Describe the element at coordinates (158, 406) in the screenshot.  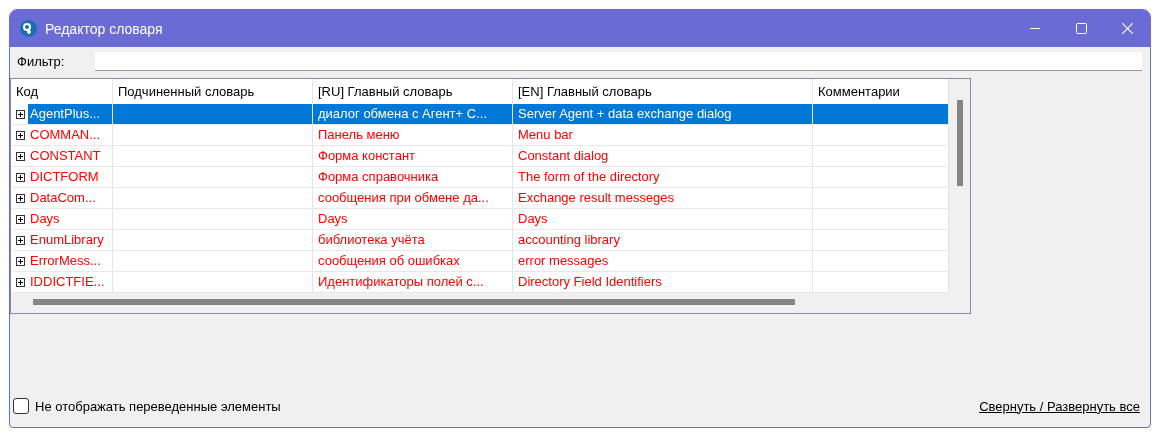
I see `checkbox-label: Не отображать переведенные элементы` at that location.